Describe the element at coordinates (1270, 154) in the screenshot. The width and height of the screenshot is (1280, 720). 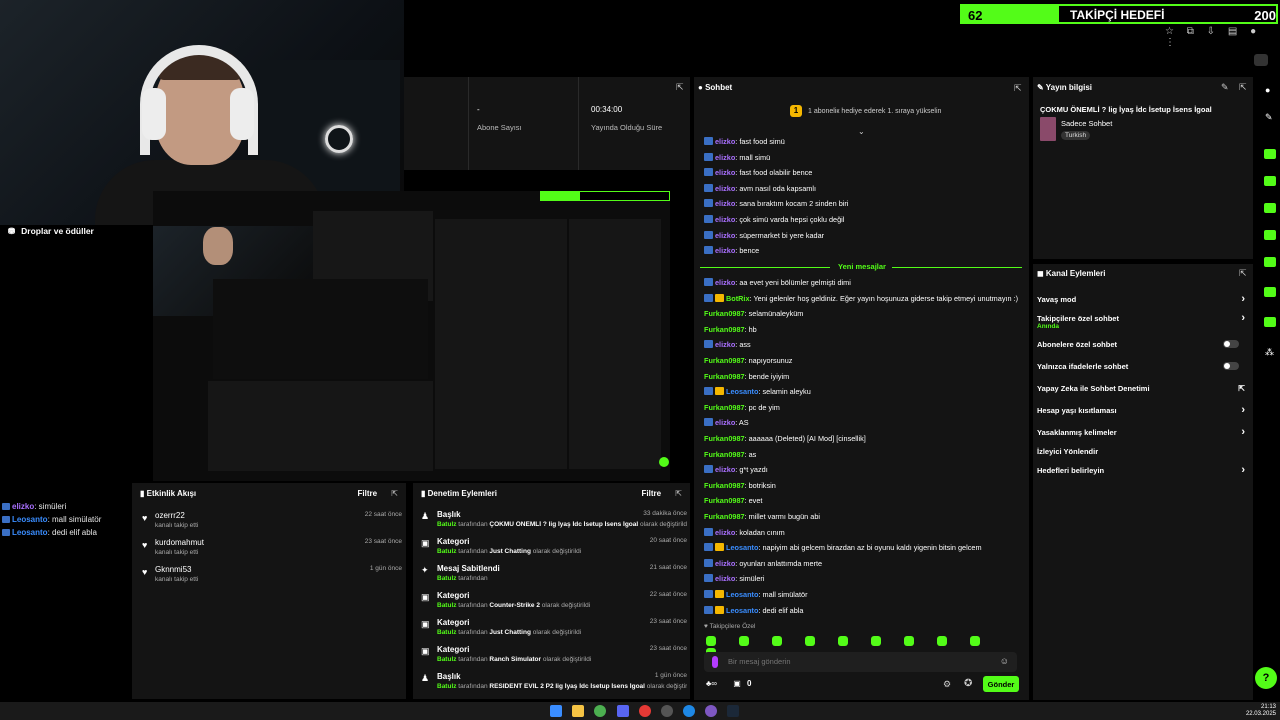
I see `tool-icon` at that location.